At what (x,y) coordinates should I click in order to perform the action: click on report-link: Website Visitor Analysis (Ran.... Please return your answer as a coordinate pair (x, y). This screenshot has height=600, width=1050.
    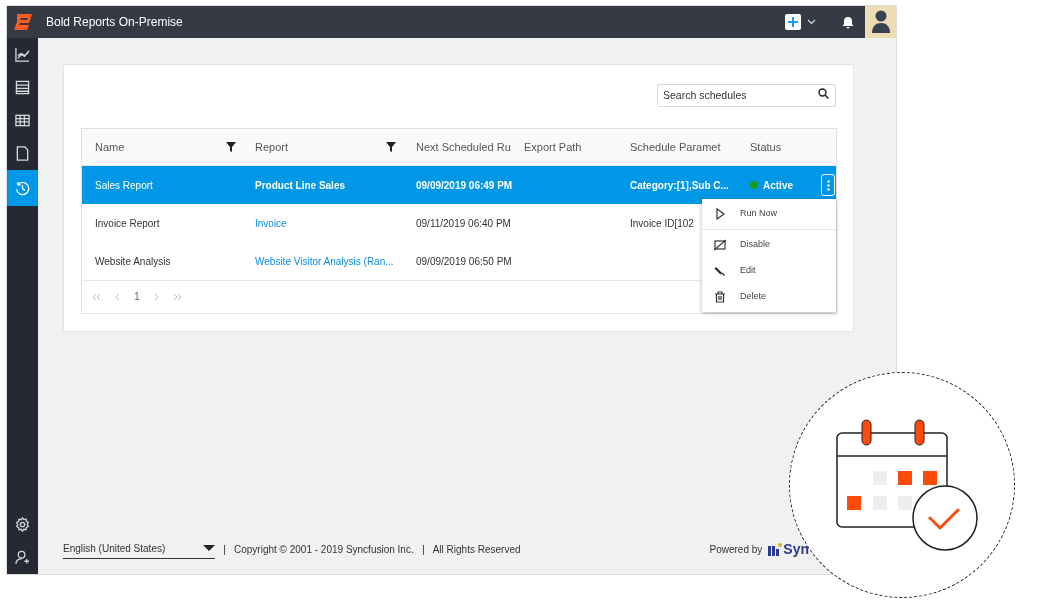
    Looking at the image, I should click on (324, 261).